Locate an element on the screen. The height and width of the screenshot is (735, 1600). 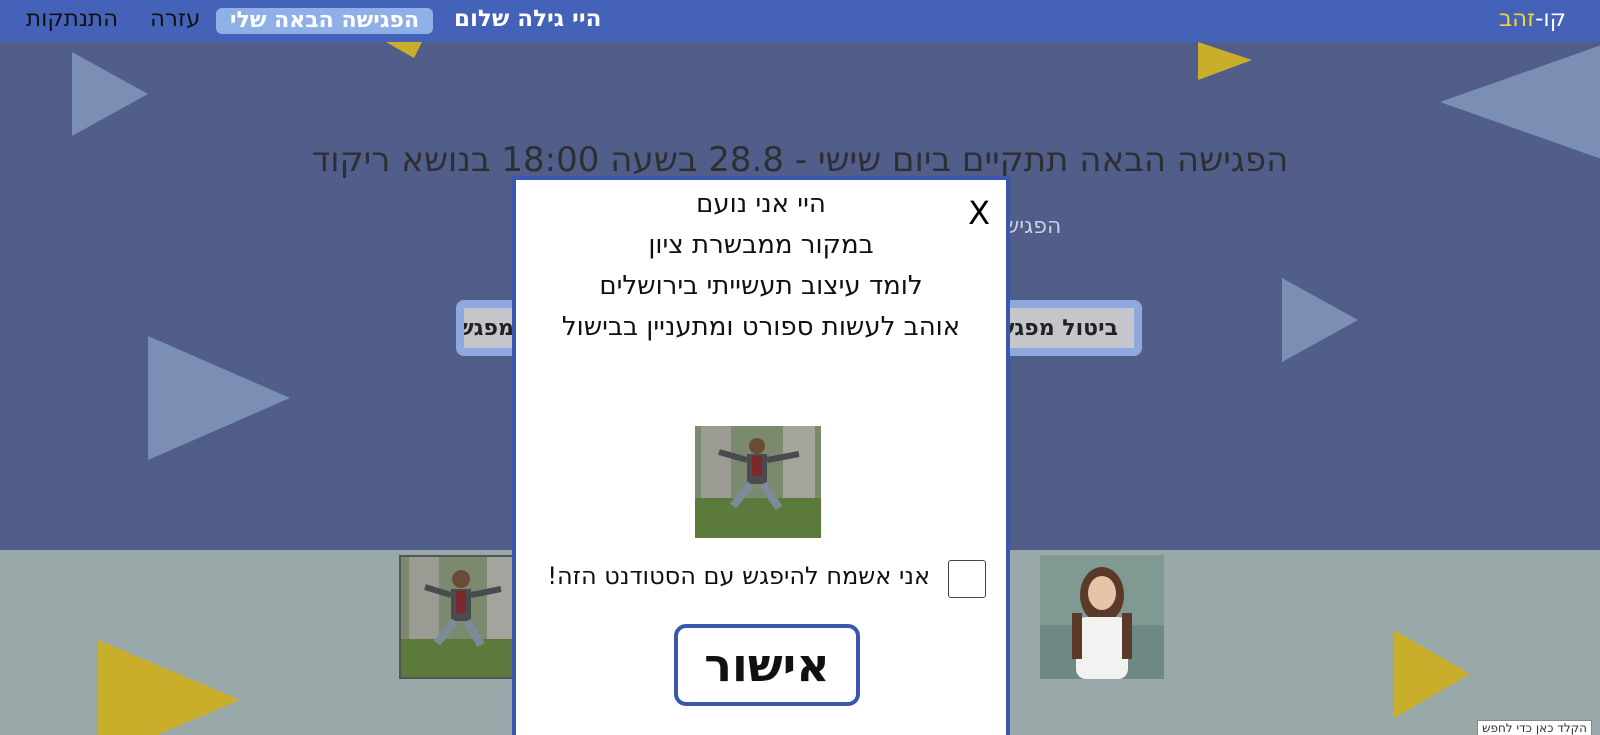
student-photo is located at coordinates (758, 482).